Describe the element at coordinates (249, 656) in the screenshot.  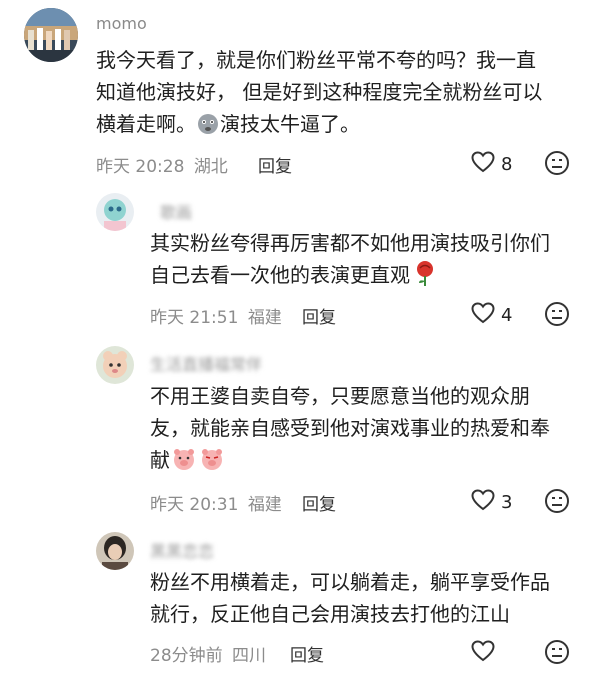
I see `comment-location: 四川` at that location.